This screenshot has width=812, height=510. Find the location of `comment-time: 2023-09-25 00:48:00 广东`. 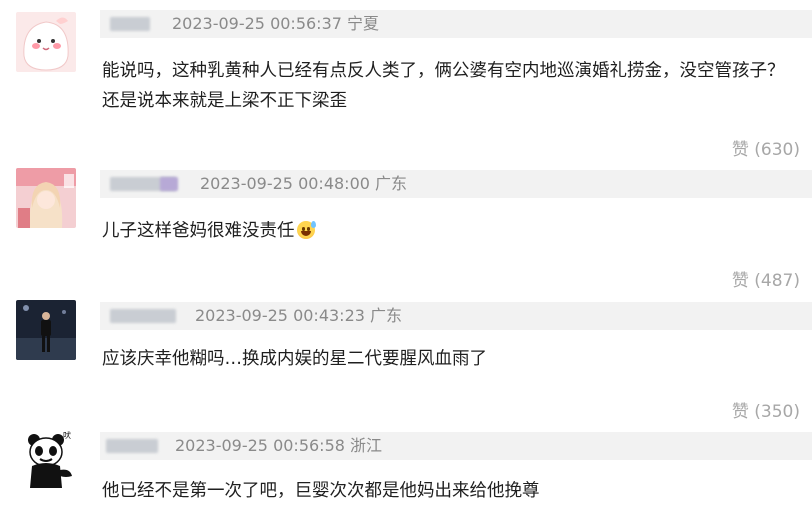

comment-time: 2023-09-25 00:48:00 广东 is located at coordinates (303, 184).